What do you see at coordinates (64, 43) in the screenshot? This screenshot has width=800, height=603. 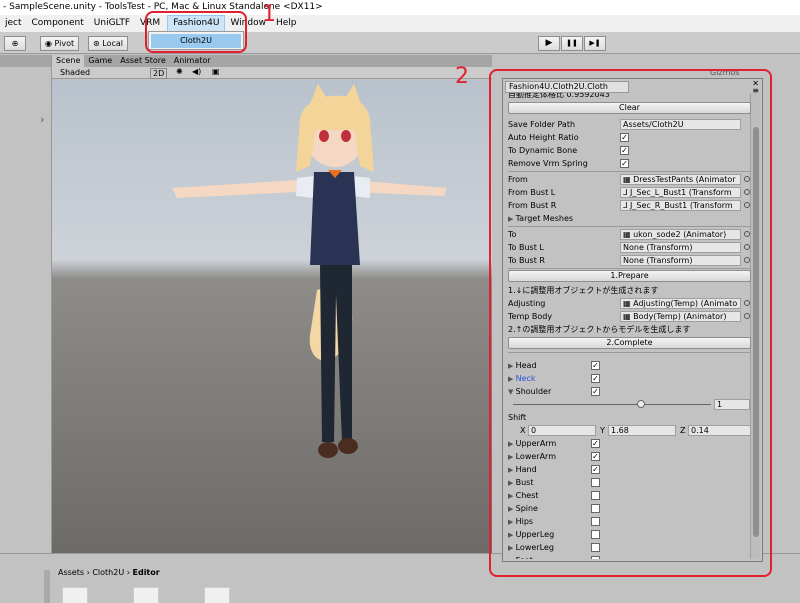 I see `pivot-label: Pivot` at bounding box center [64, 43].